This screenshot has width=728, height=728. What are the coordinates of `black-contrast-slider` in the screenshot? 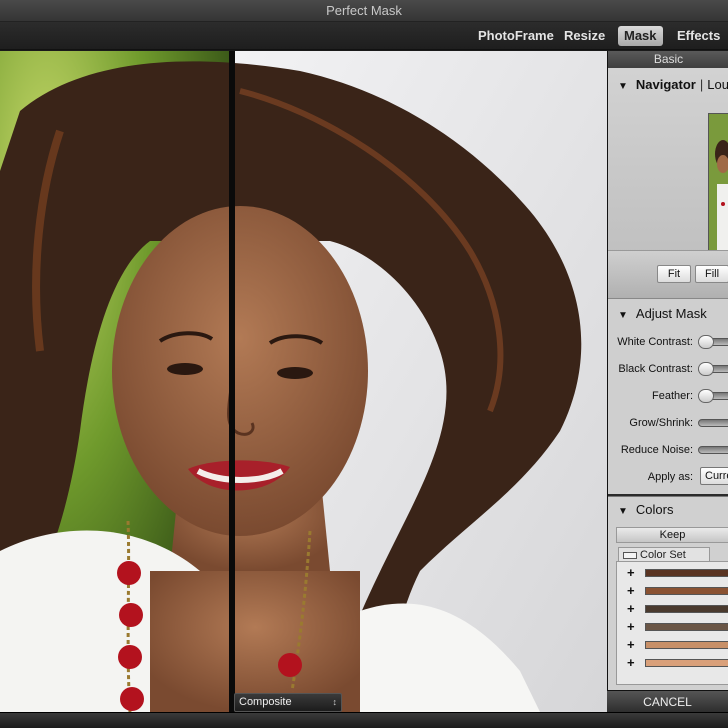 It's located at (713, 369).